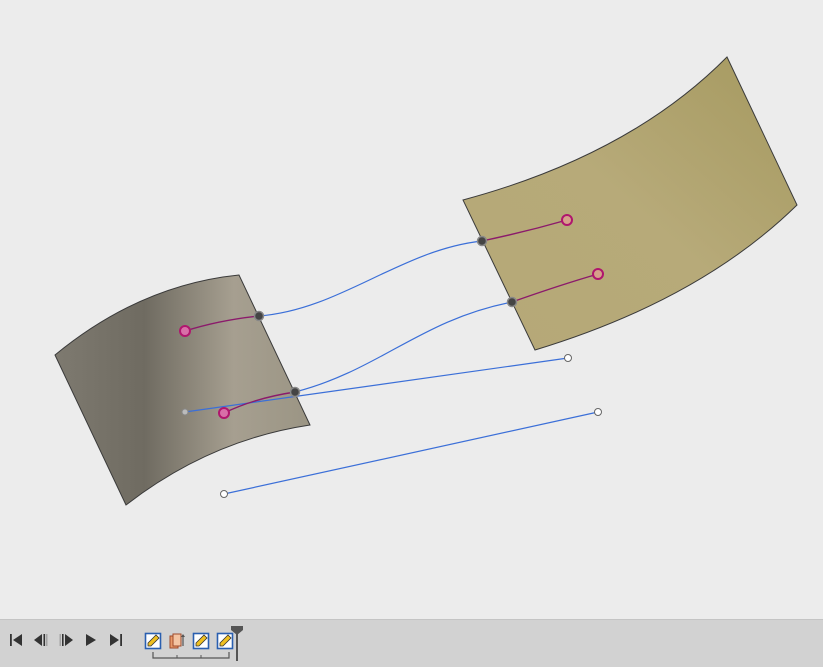 This screenshot has height=667, width=823. What do you see at coordinates (177, 641) in the screenshot?
I see `extrude-feature-icon` at bounding box center [177, 641].